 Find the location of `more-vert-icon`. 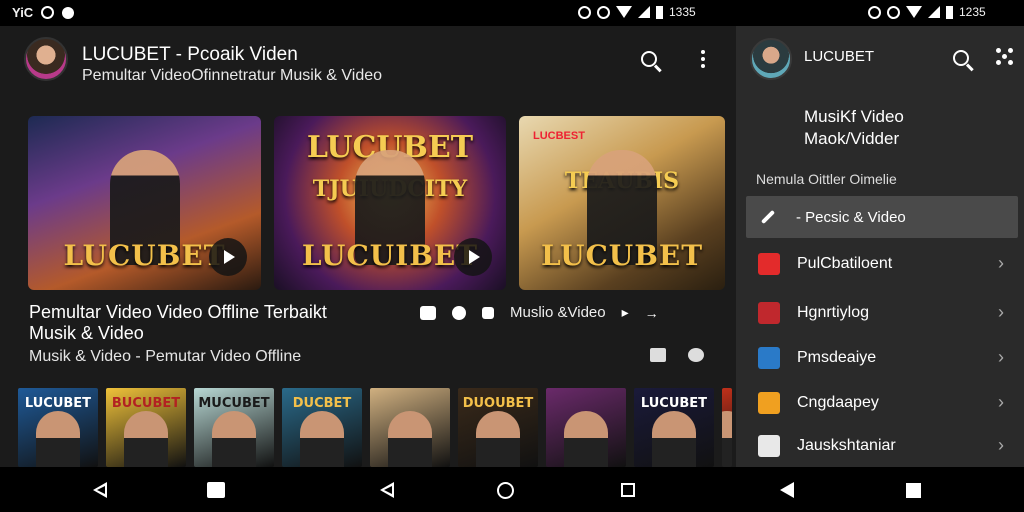

more-vert-icon is located at coordinates (703, 59).